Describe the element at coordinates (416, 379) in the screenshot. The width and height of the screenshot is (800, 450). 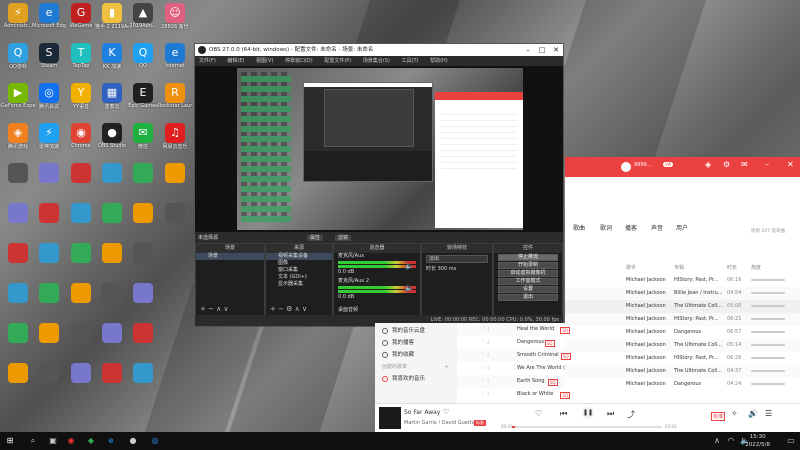
I see `sidebar-item-liked: 我喜欢的音乐` at that location.